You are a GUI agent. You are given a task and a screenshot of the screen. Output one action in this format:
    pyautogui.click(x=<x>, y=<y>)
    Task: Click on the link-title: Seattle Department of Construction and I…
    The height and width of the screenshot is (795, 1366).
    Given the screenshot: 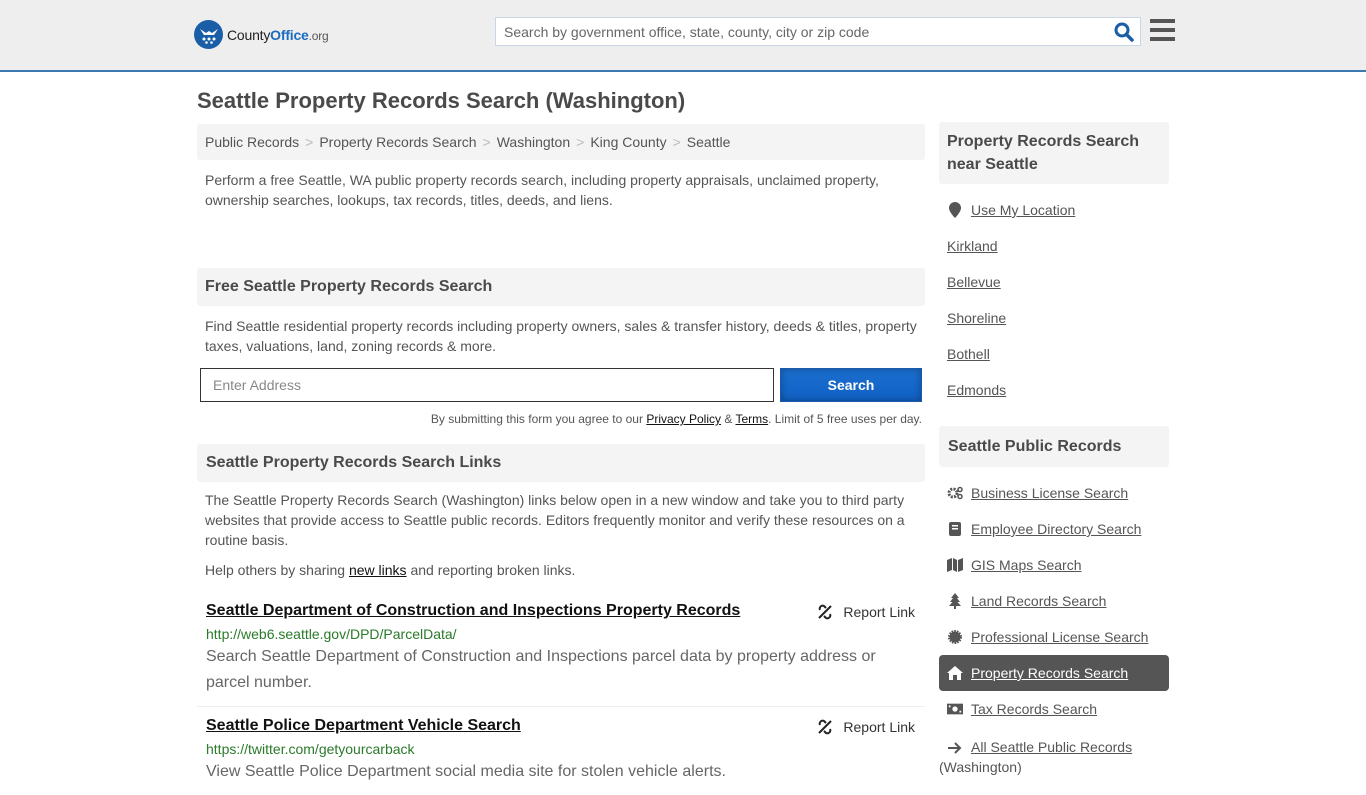 What is the action you would take?
    pyautogui.click(x=473, y=610)
    